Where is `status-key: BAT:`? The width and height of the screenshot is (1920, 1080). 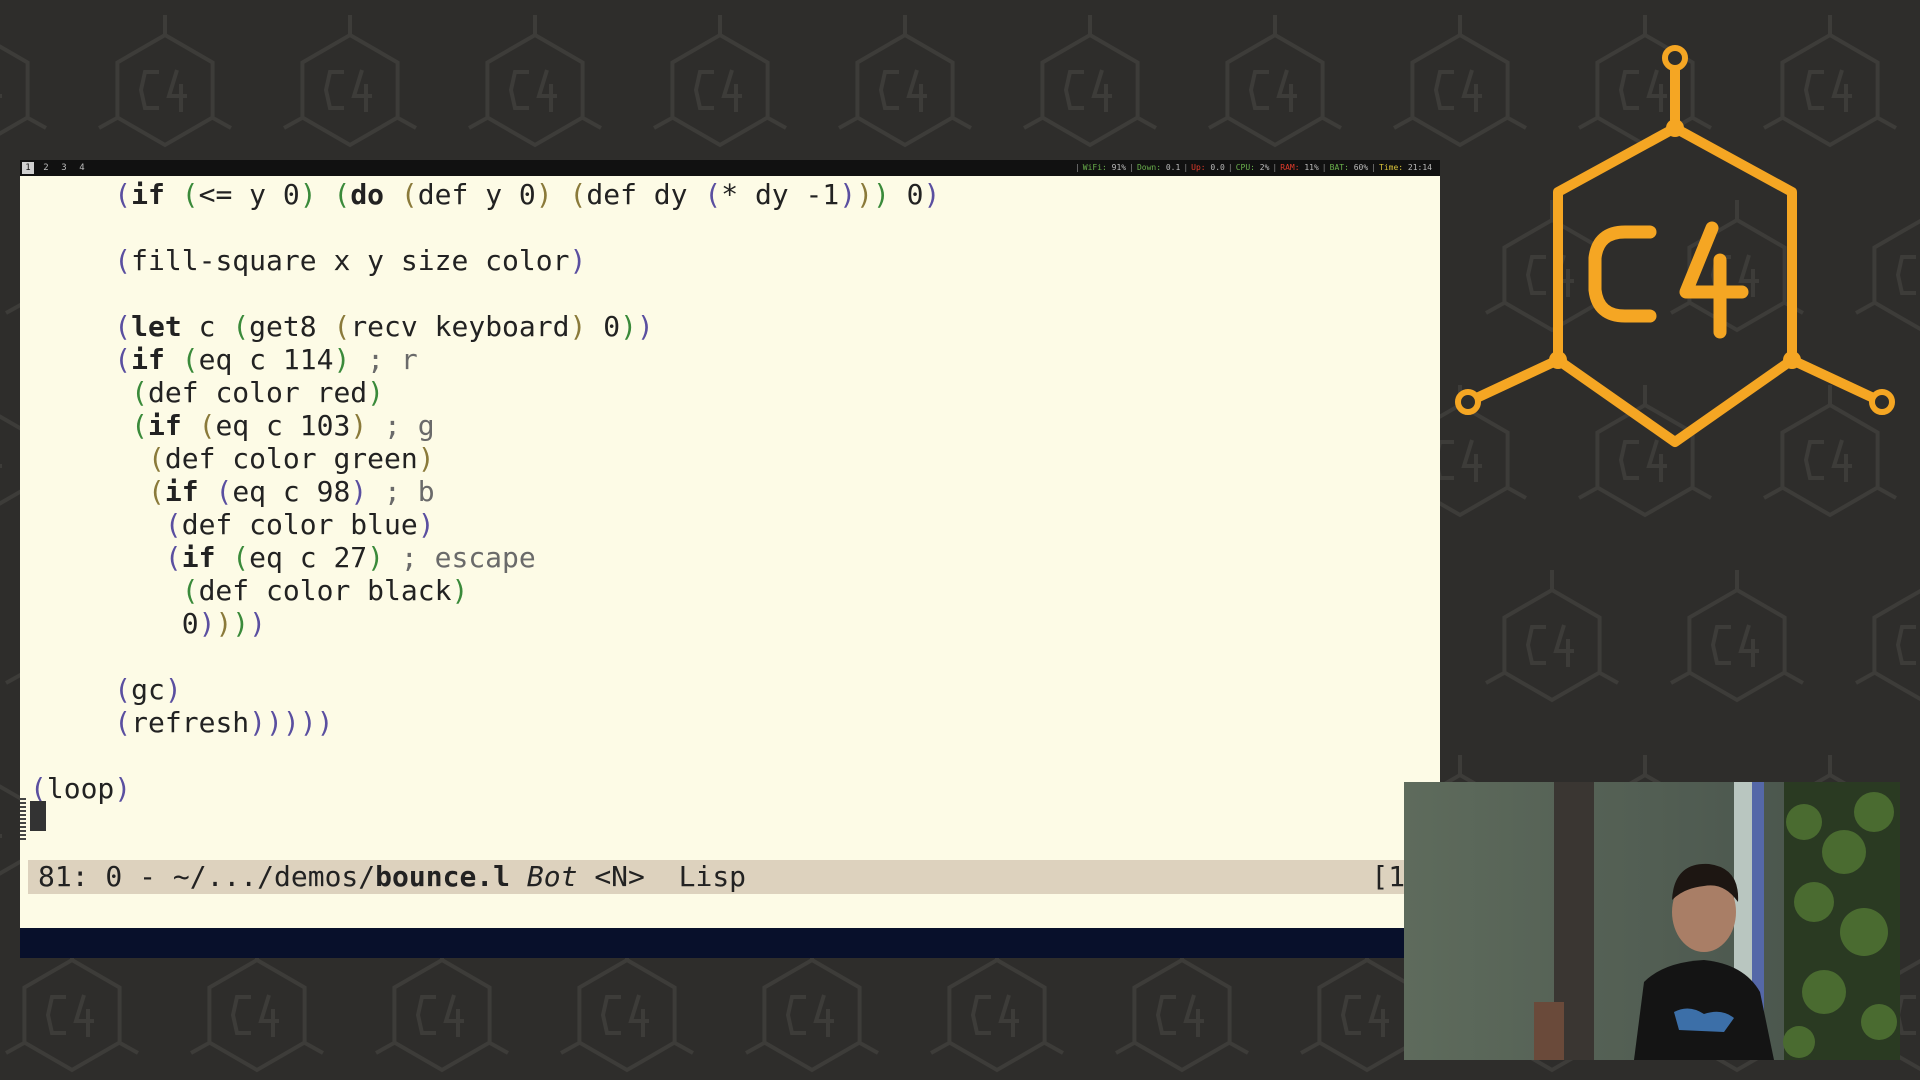 status-key: BAT: is located at coordinates (1341, 167).